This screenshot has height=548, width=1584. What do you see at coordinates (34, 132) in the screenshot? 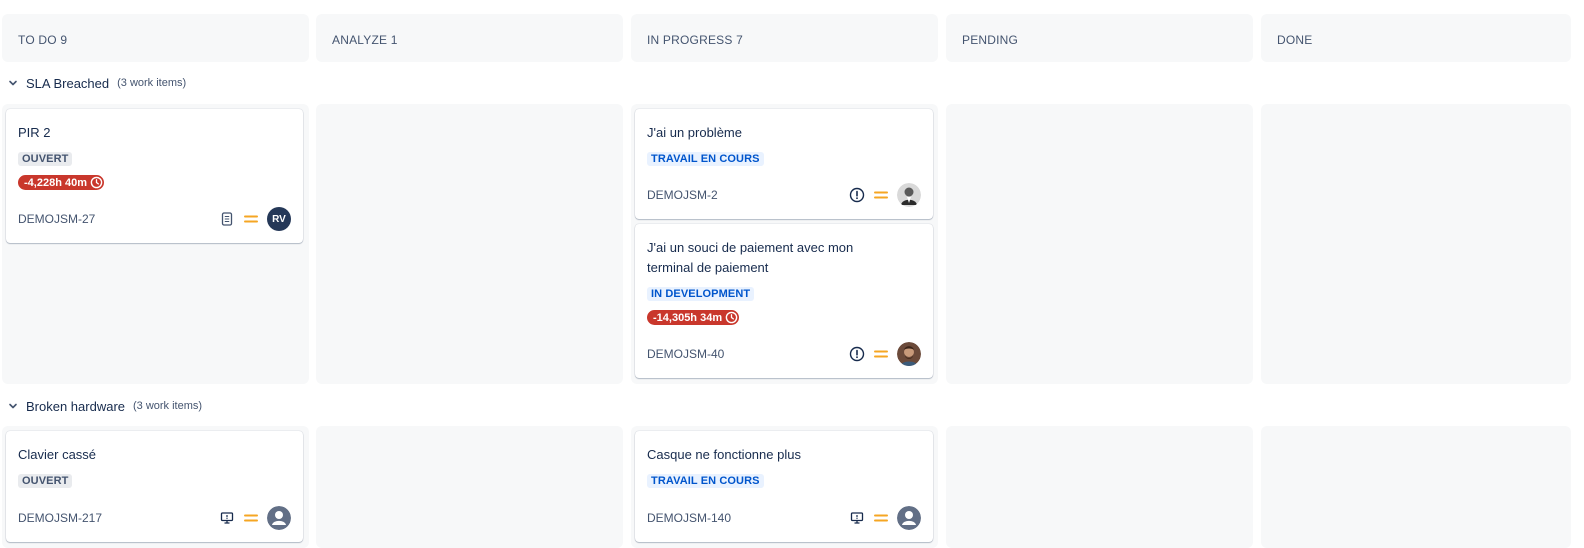
I see `card-title: PIR 2` at bounding box center [34, 132].